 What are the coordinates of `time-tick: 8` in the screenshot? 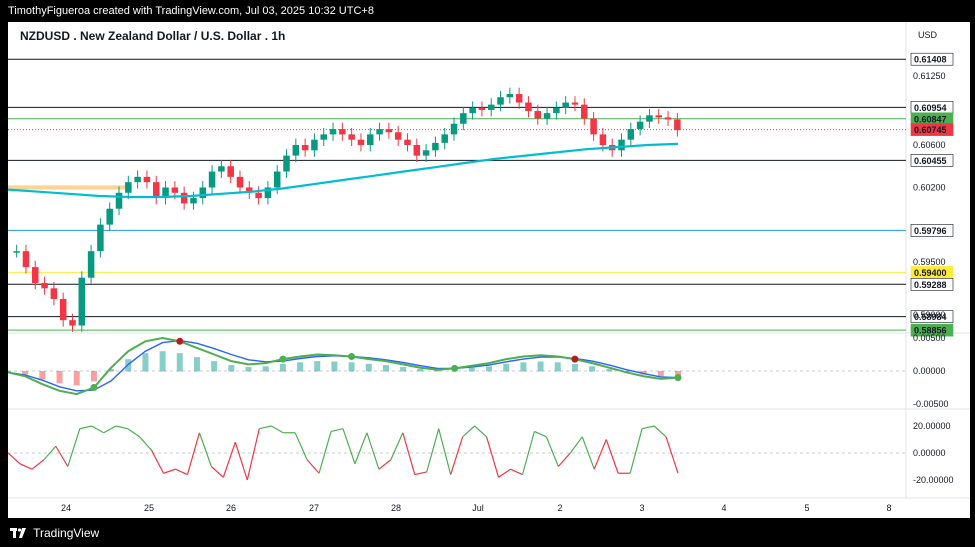 It's located at (888, 508).